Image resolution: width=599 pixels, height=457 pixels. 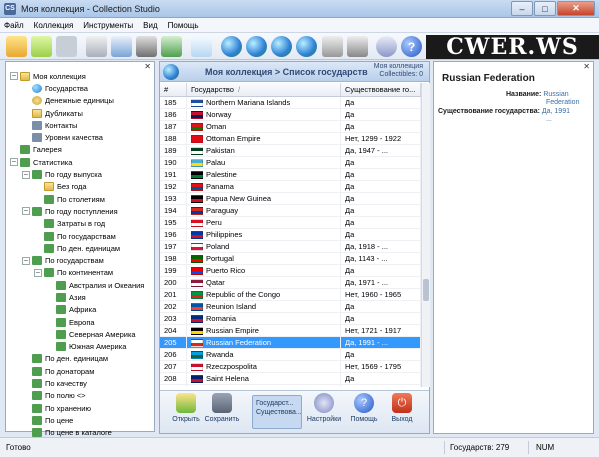 What do you see at coordinates (290, 271) in the screenshot?
I see `table-row: 199 Puerto Rico Да` at bounding box center [290, 271].